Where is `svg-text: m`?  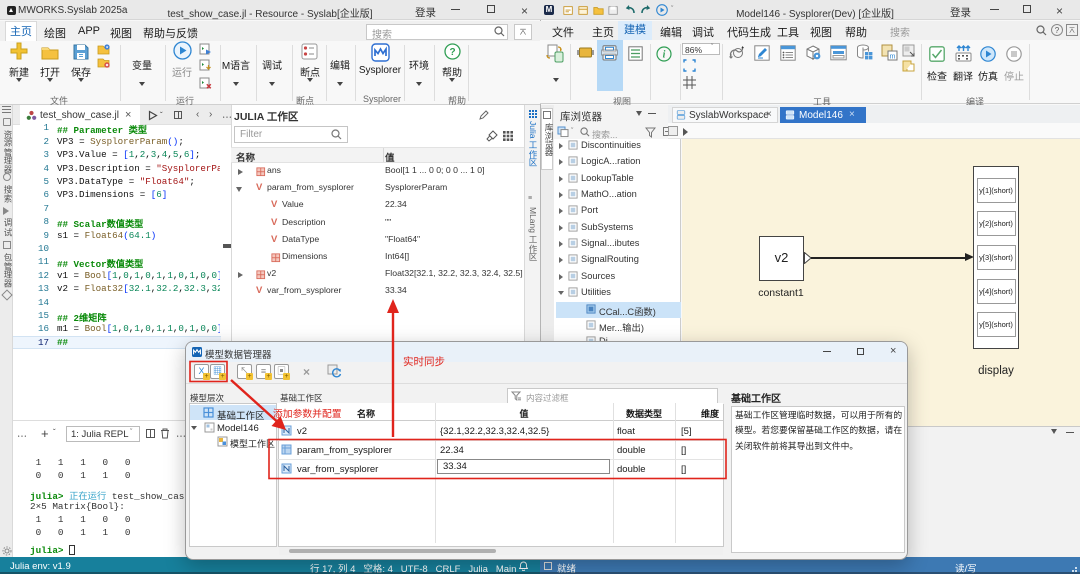
svg-text: m is located at coordinates (893, 57).